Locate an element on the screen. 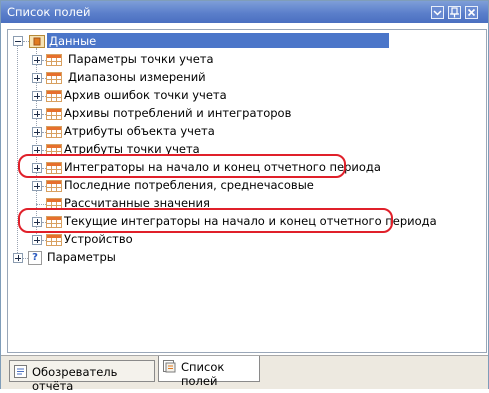 Image resolution: width=489 pixels, height=393 pixels. tree-node-parameters: ? Параметры is located at coordinates (243, 257).